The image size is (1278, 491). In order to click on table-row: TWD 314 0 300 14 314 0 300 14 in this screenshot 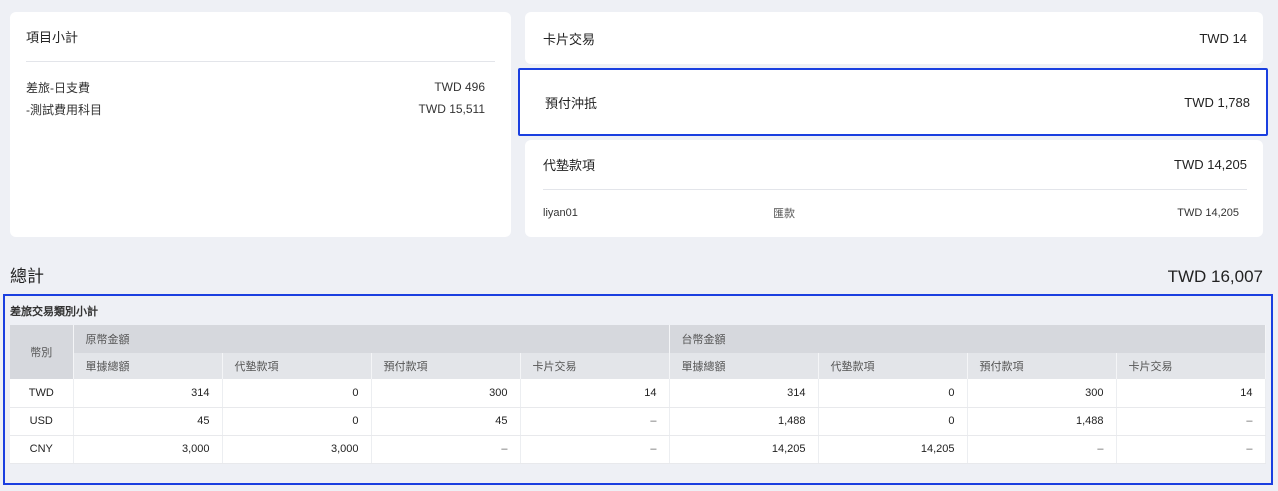, I will do `click(638, 393)`.